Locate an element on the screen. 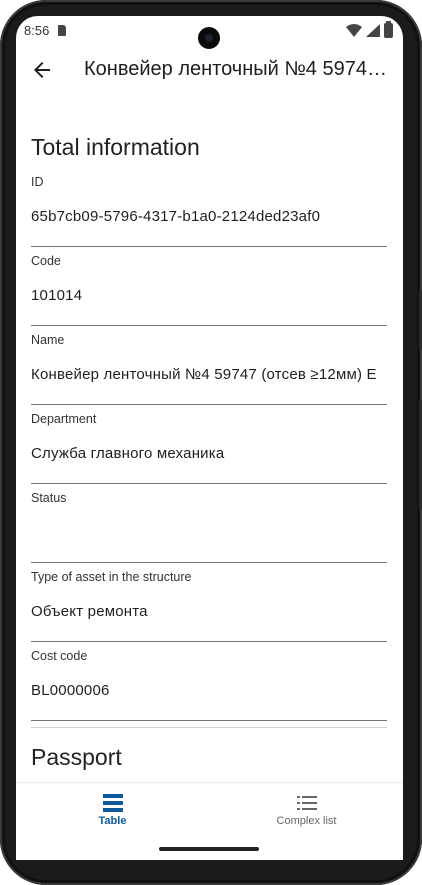 This screenshot has width=422, height=885. home-indicator is located at coordinates (209, 849).